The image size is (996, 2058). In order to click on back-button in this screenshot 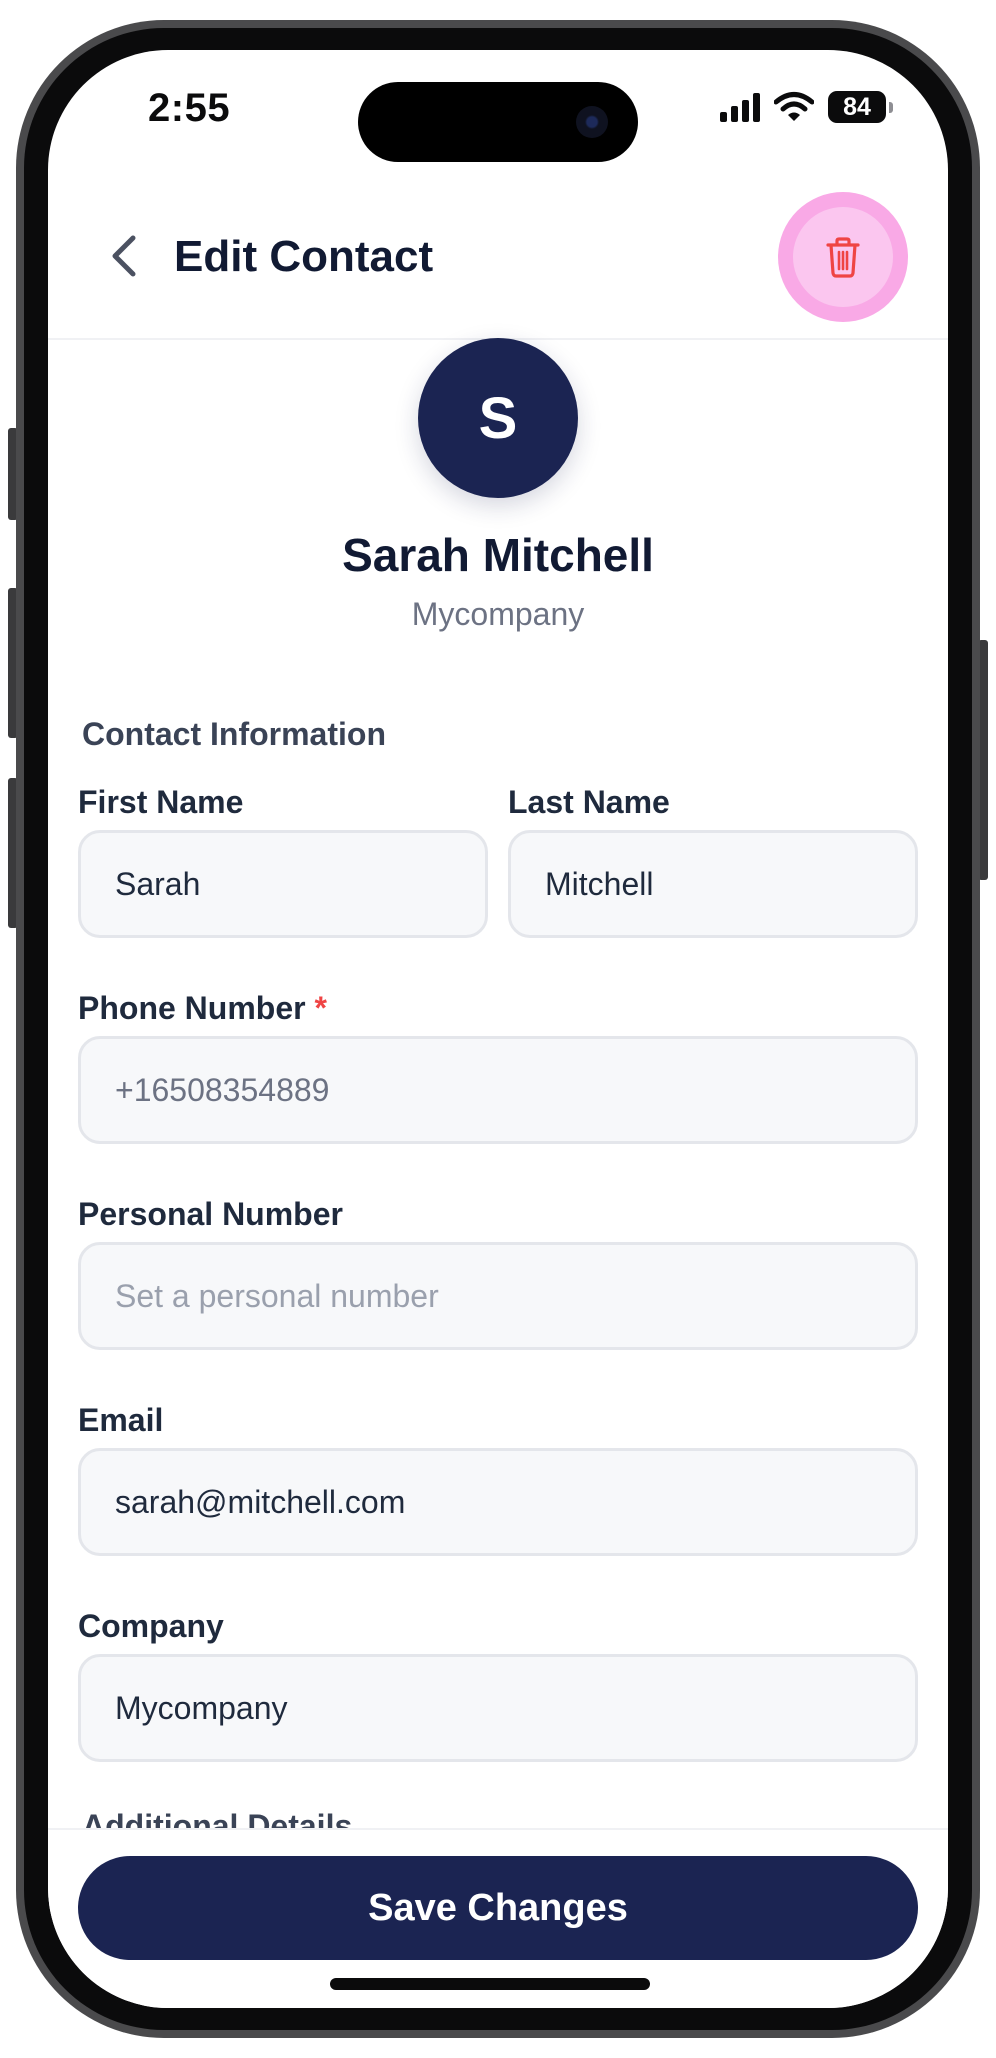, I will do `click(124, 256)`.